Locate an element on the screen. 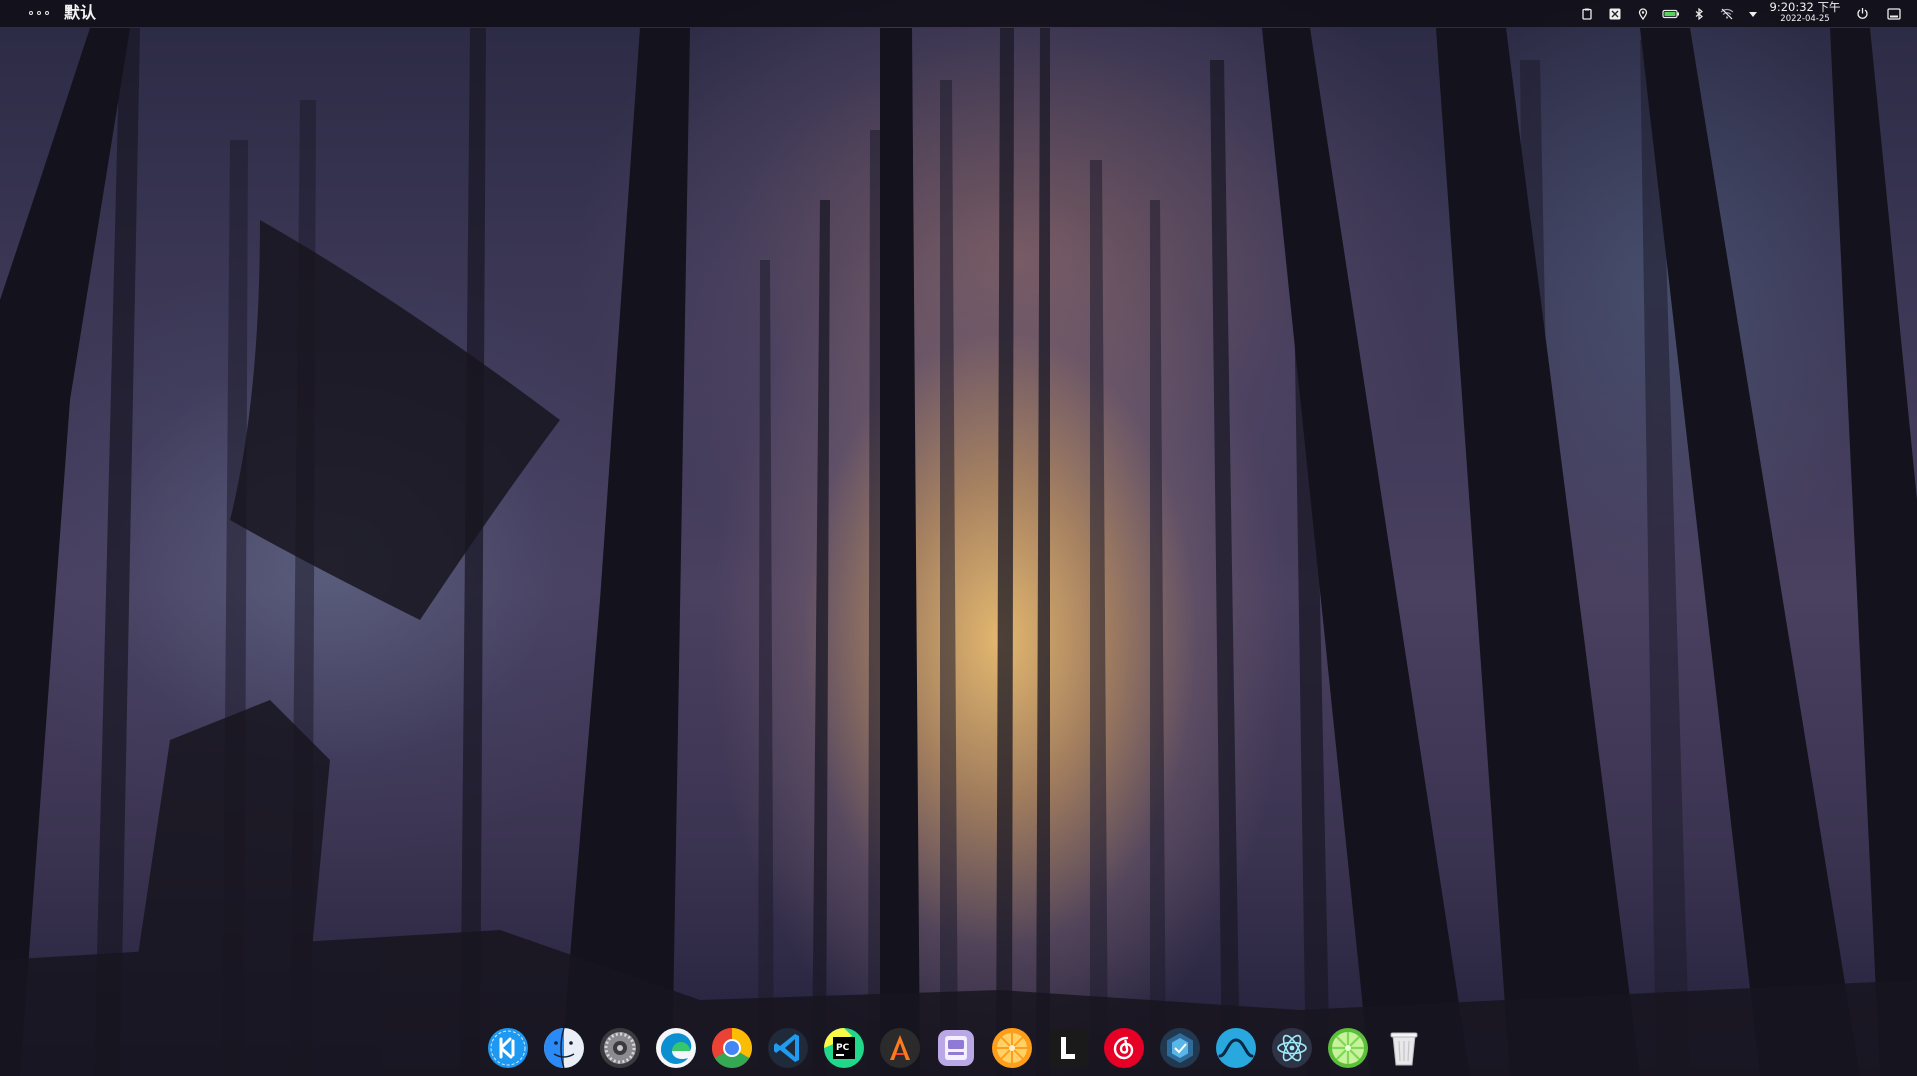  trash-icon is located at coordinates (1404, 1048).